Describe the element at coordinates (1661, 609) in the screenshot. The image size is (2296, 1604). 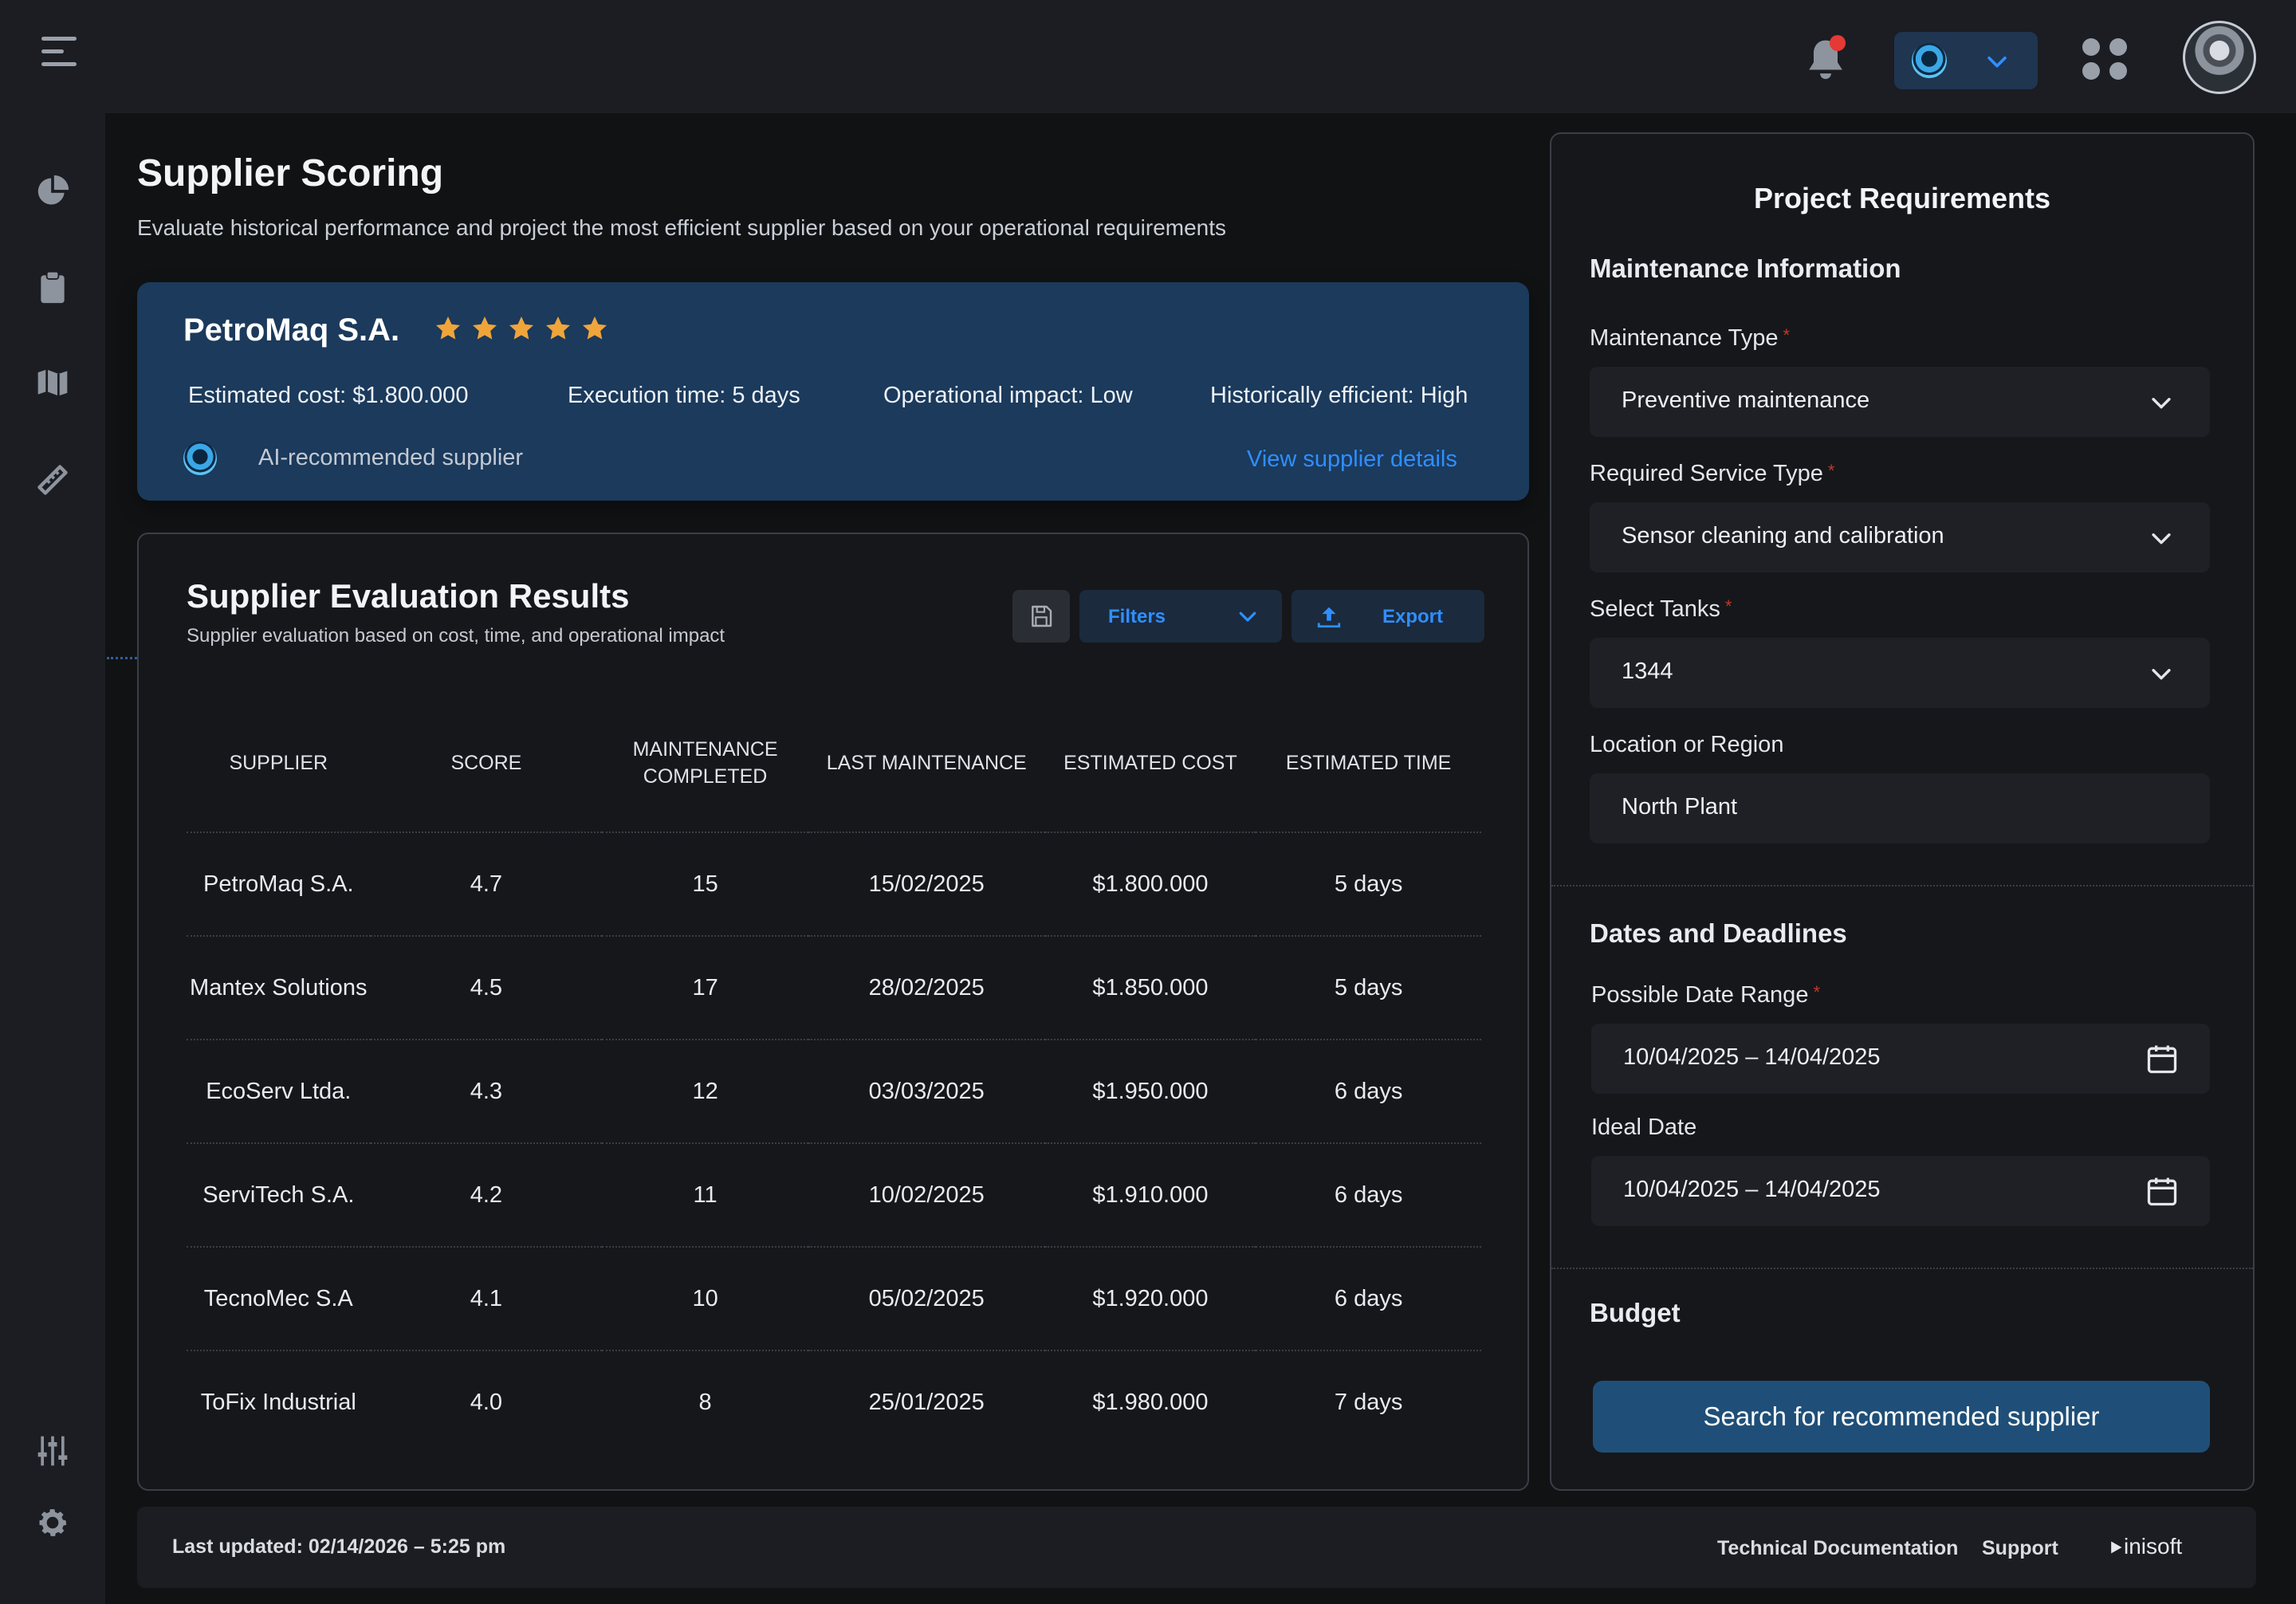
I see `tanks-label: Select Tanks *` at that location.